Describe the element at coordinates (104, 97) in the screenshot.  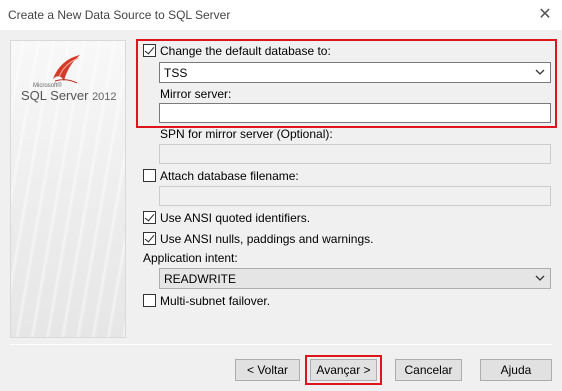
I see `logo-year: 2012` at that location.